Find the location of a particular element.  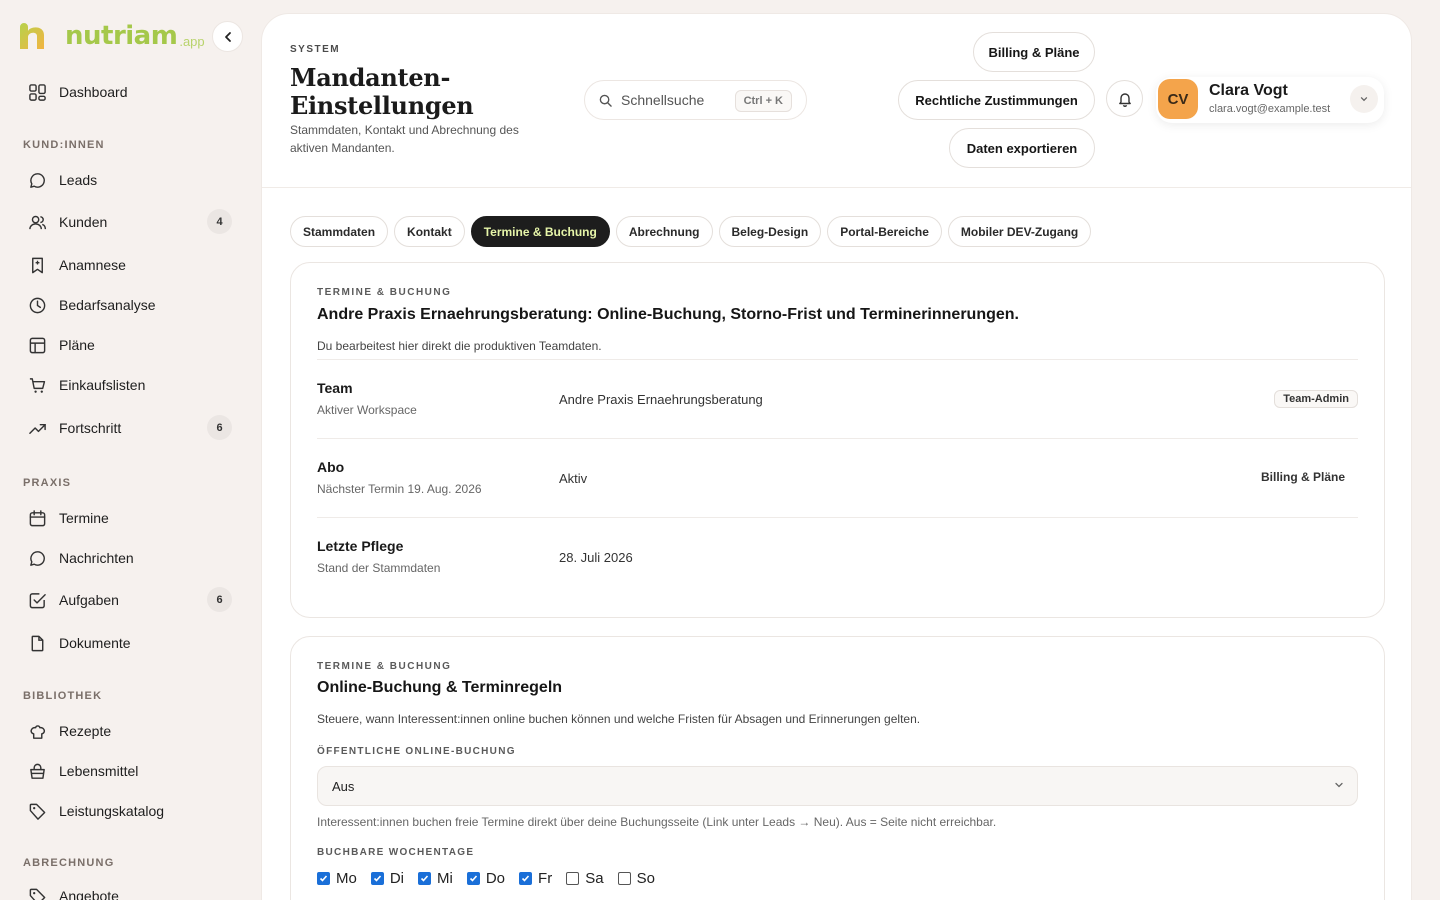

basket-icon is located at coordinates (37, 771).